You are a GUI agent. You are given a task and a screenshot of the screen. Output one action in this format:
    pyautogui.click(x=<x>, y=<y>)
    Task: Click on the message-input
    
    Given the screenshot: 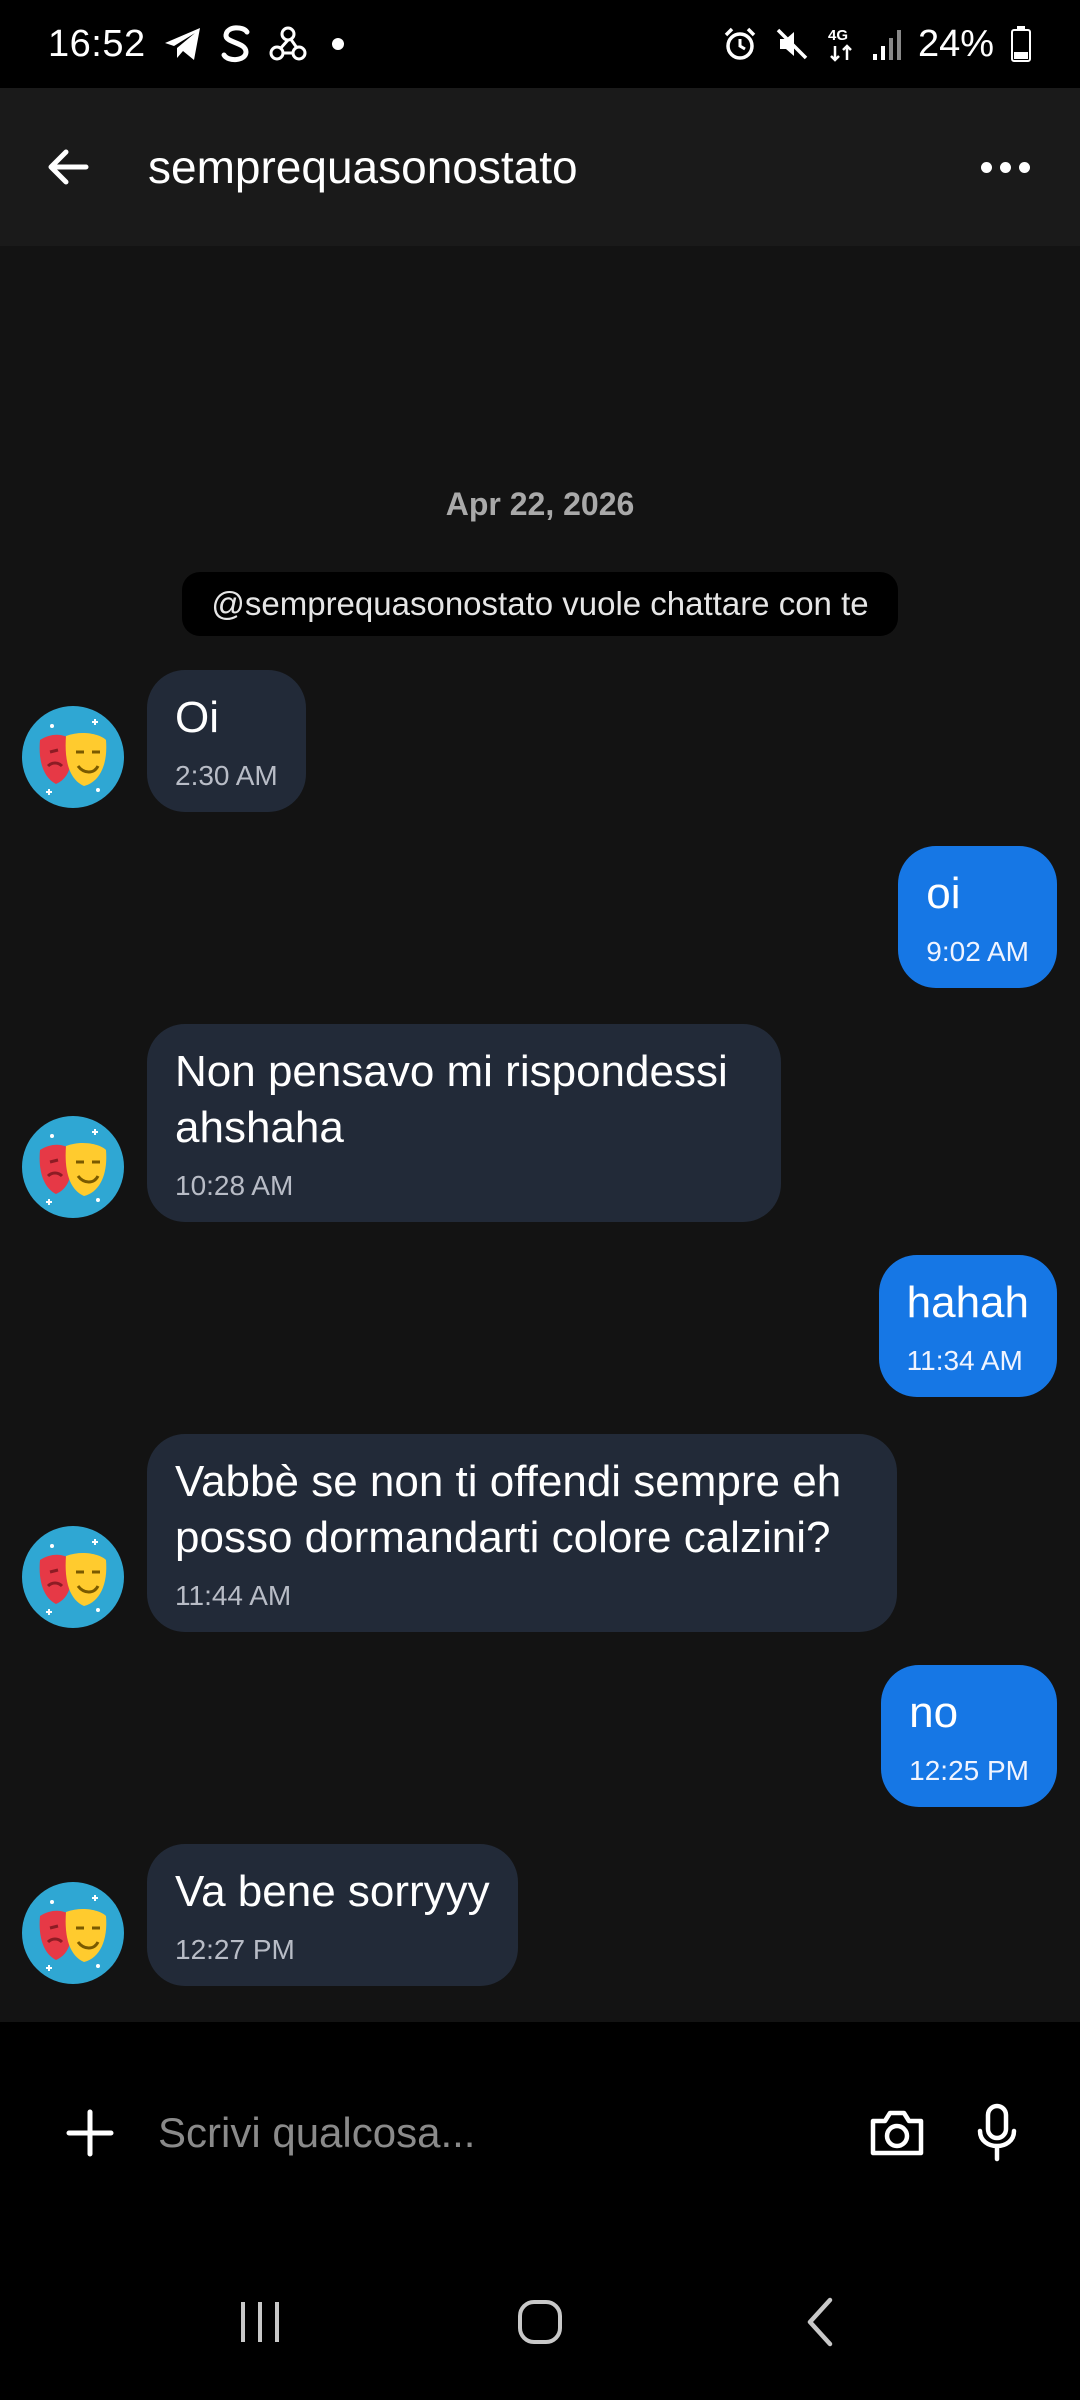 What is the action you would take?
    pyautogui.click(x=511, y=2133)
    